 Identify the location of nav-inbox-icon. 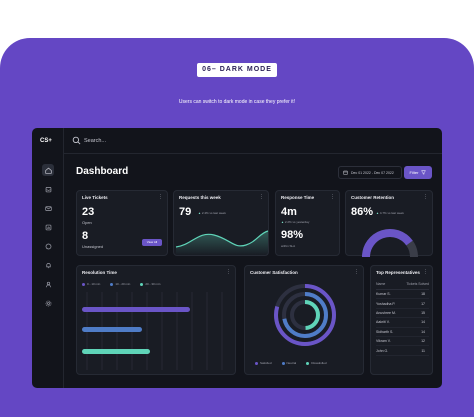
(48, 189).